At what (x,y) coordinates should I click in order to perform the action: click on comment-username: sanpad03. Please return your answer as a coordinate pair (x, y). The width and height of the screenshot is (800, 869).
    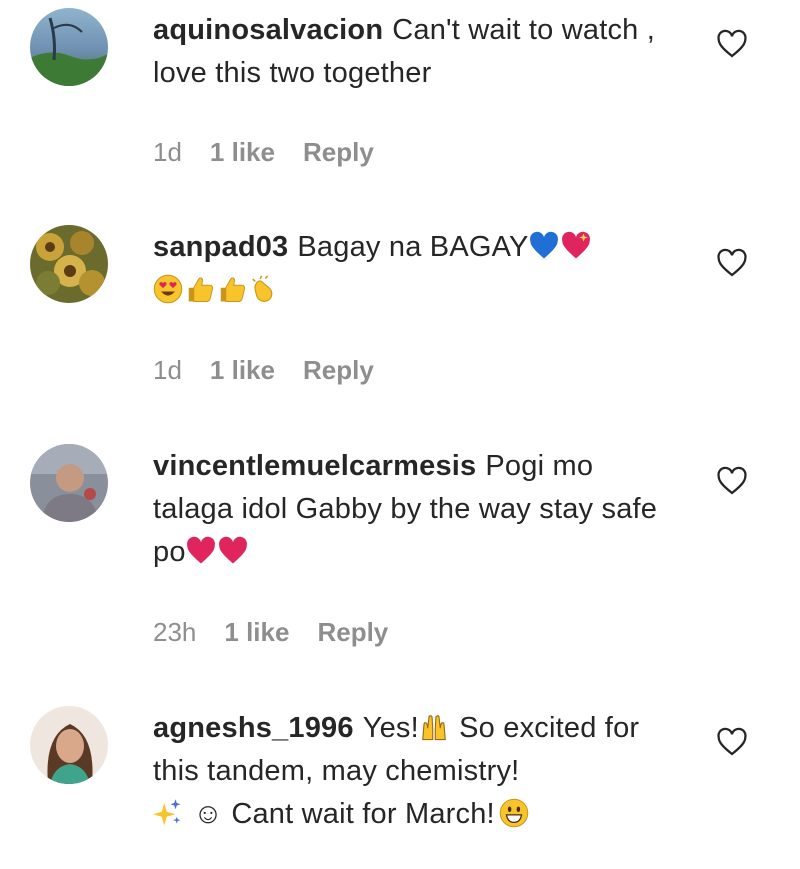
    Looking at the image, I should click on (220, 247).